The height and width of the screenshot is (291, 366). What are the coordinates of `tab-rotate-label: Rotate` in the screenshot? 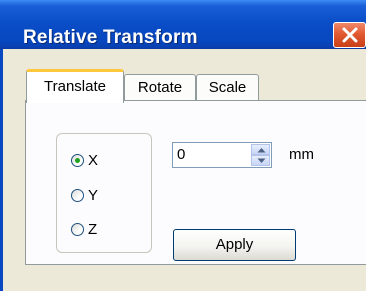 It's located at (160, 87).